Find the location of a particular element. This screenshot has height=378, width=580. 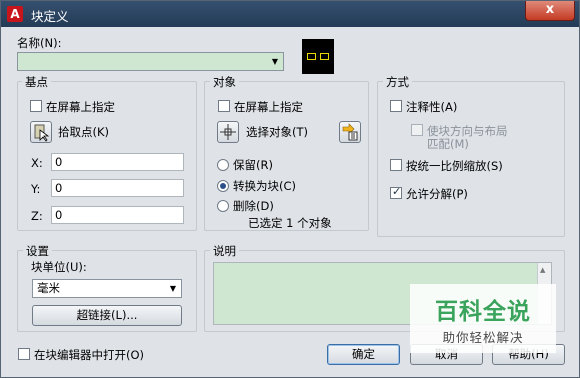

crosshair-icon is located at coordinates (228, 132).